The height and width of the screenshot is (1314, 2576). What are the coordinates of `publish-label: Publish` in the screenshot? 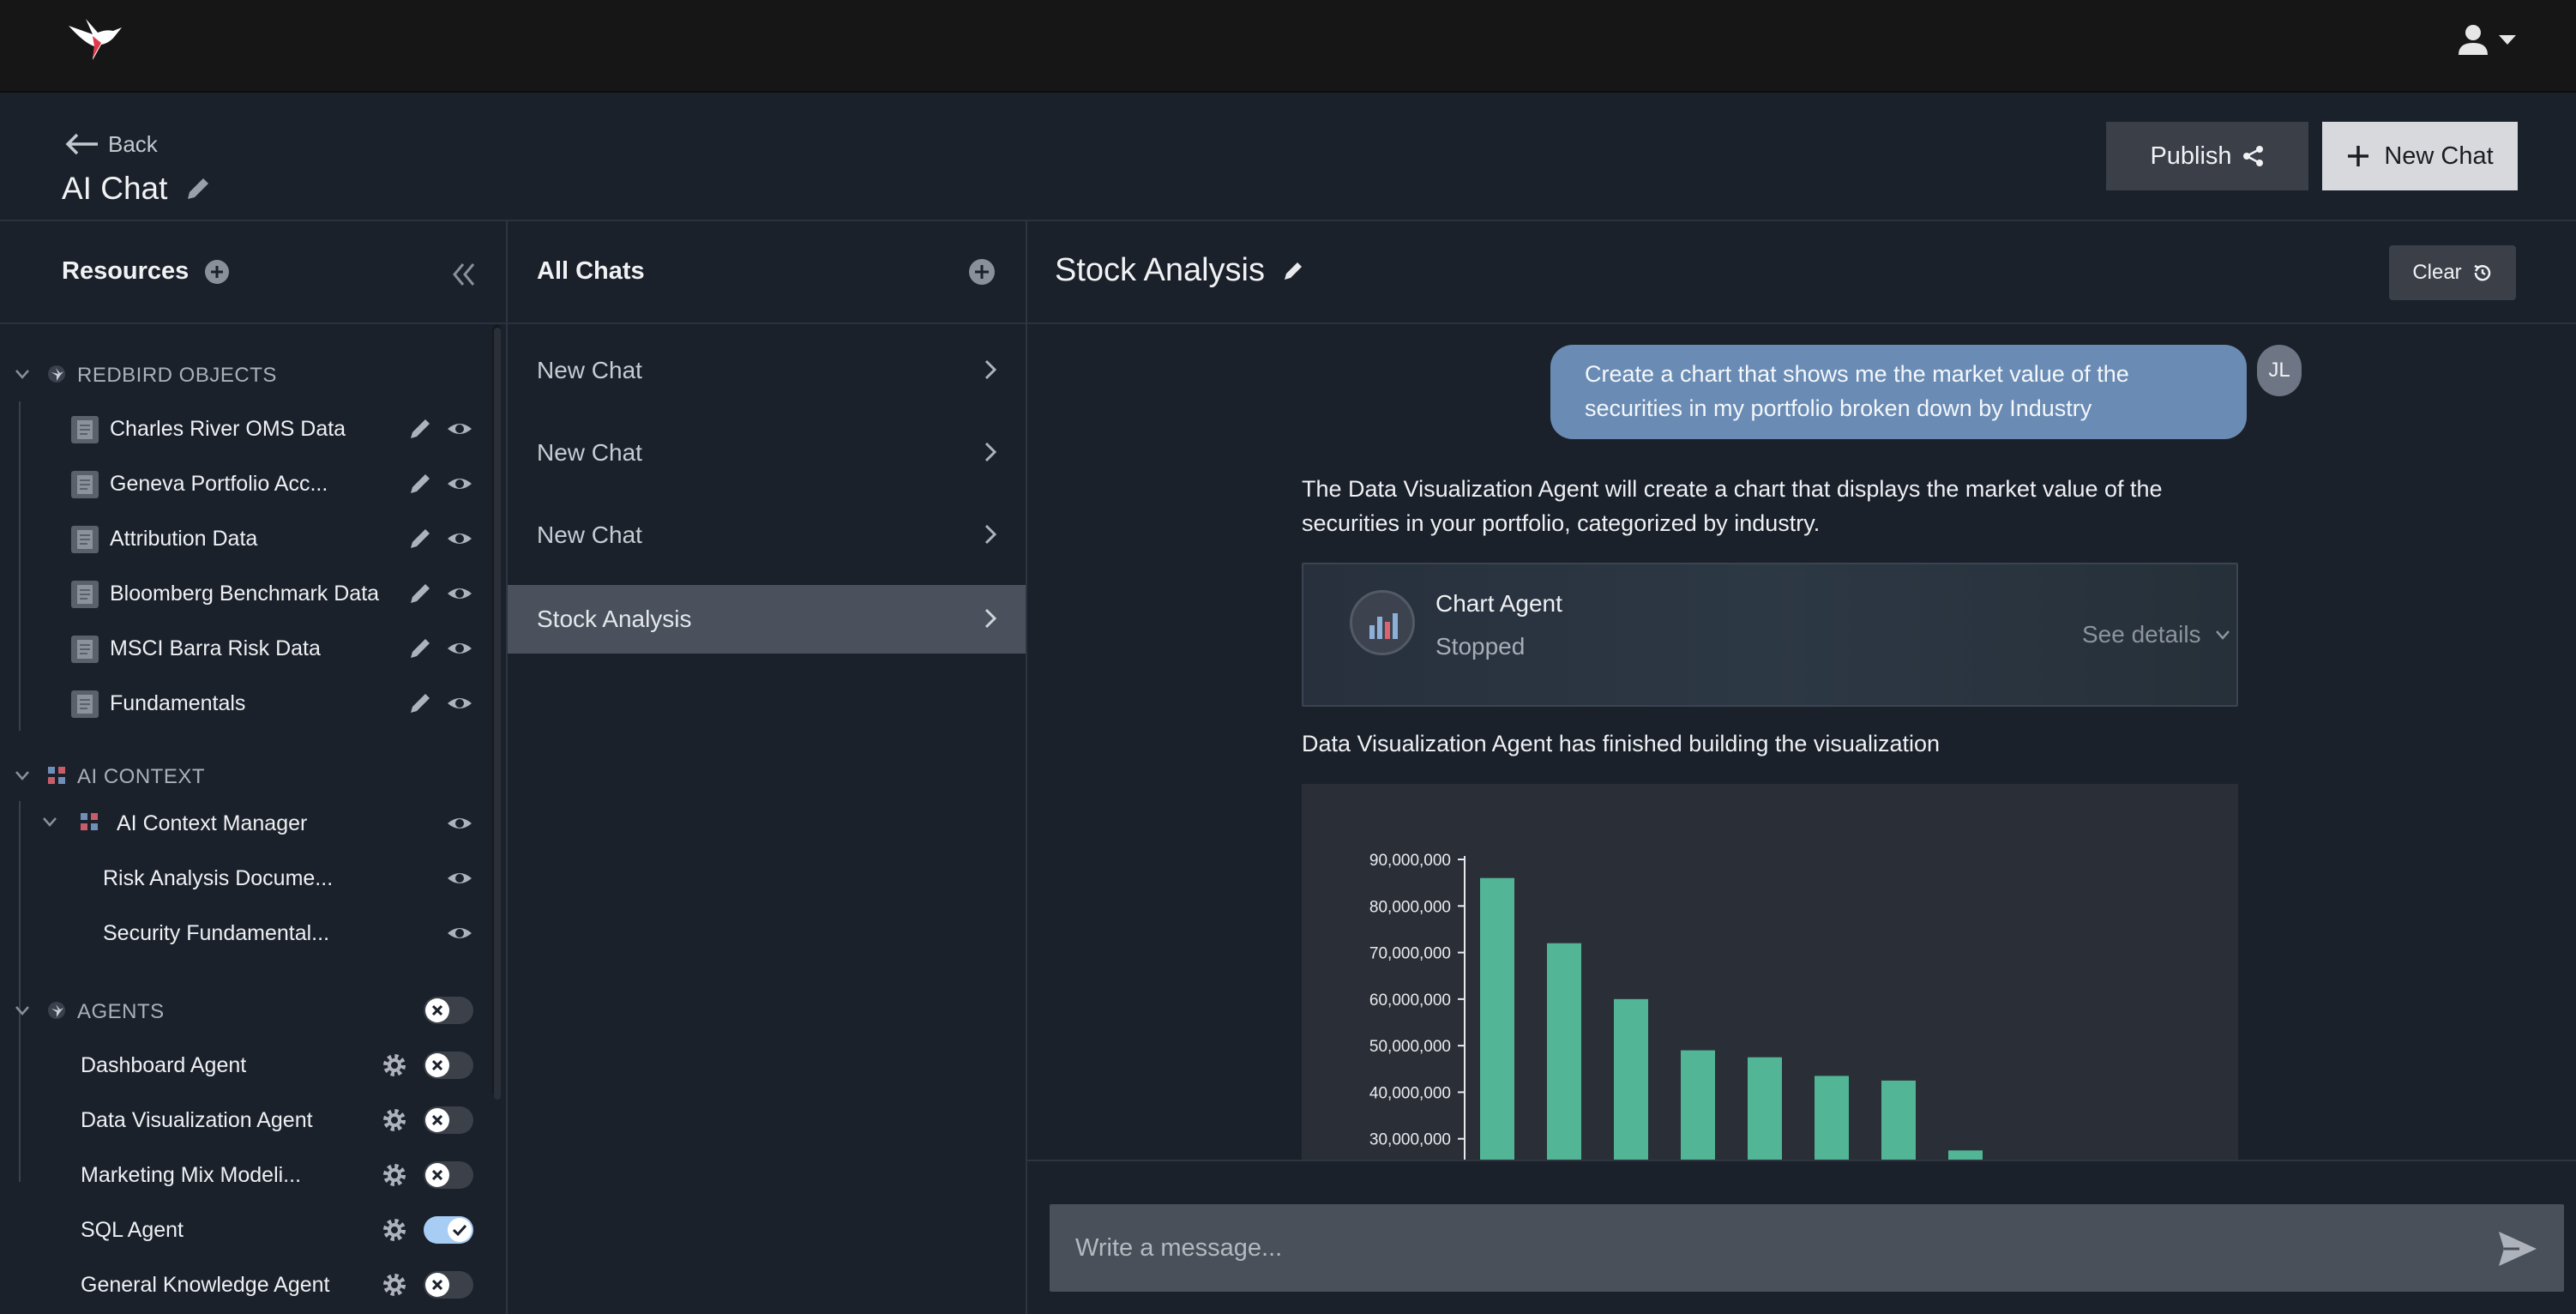 It's located at (2191, 156).